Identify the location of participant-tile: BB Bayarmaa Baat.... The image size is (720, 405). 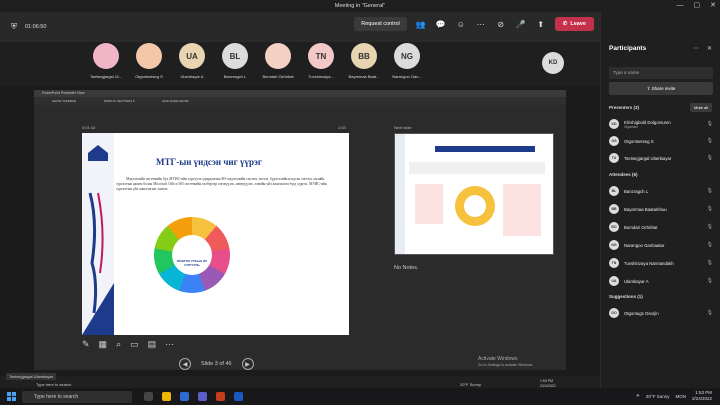
(364, 61).